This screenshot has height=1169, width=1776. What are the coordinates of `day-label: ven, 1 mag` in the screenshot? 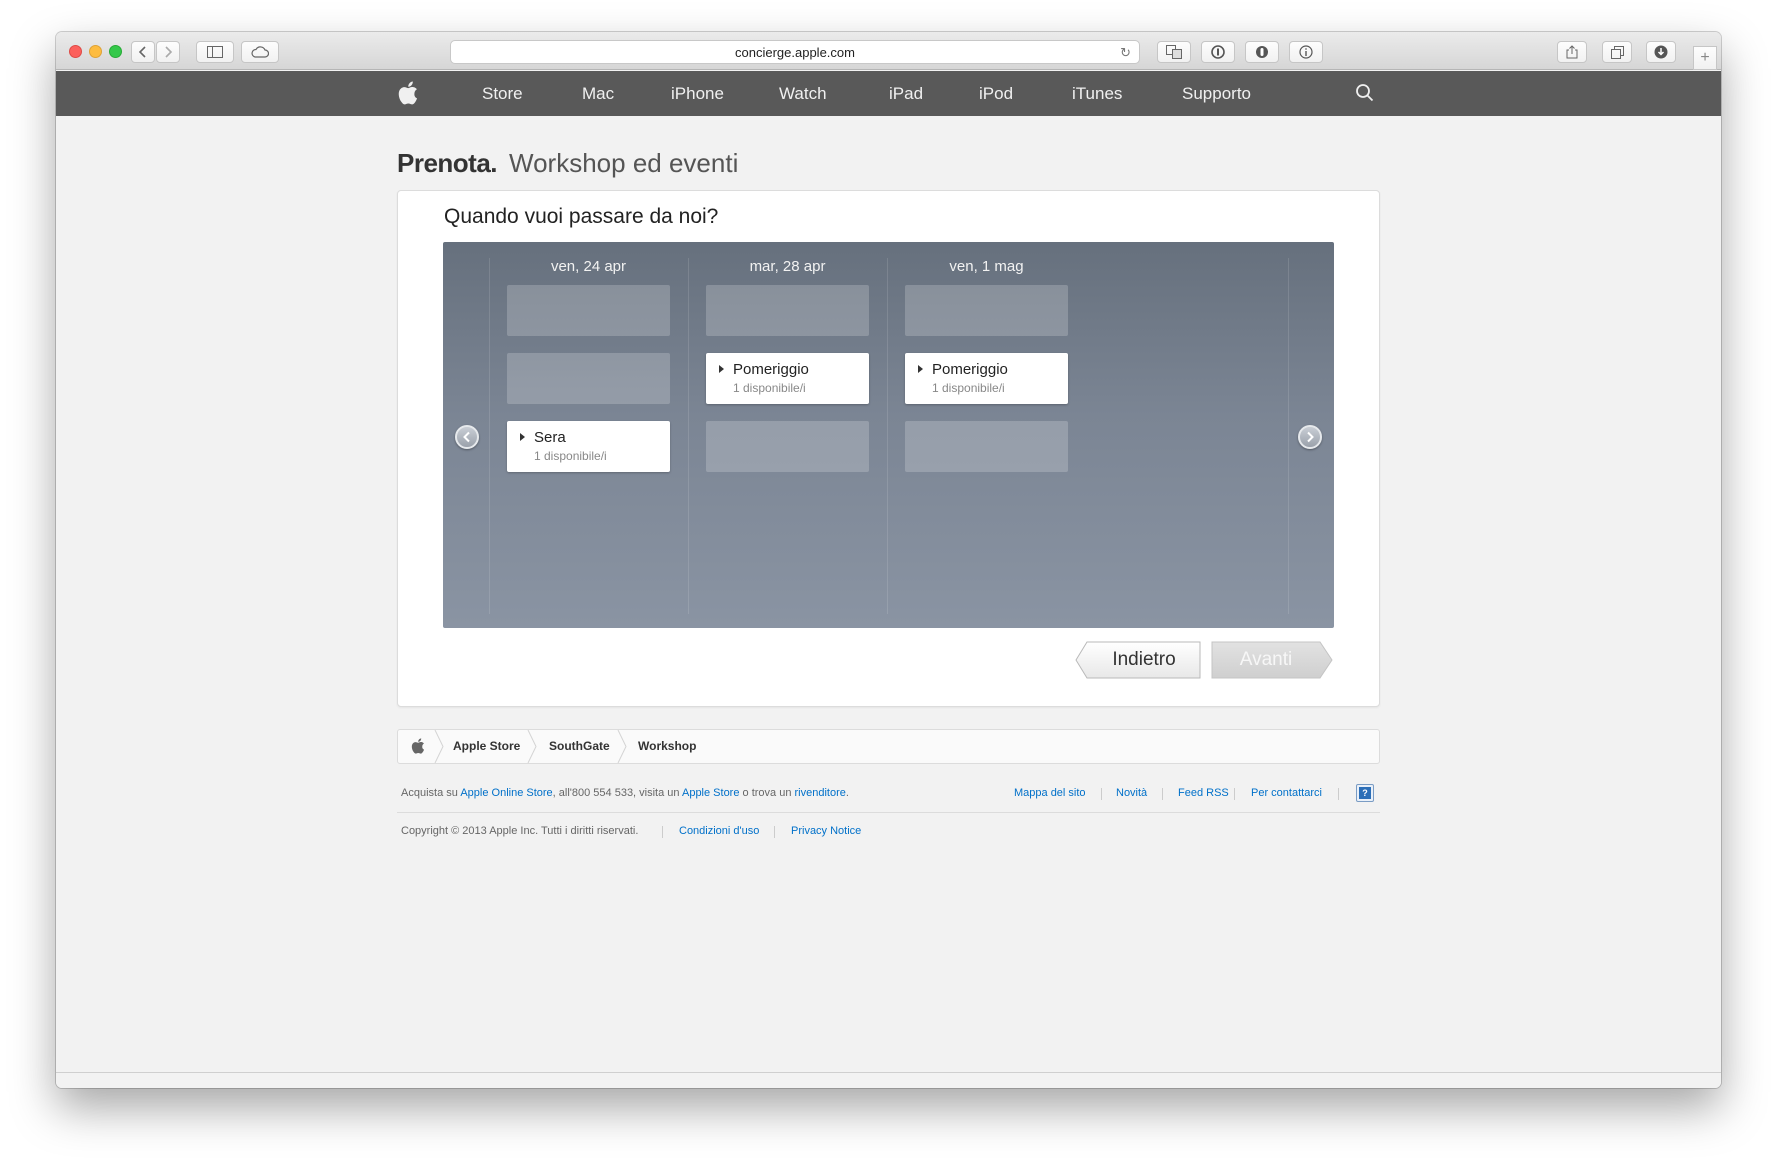 It's located at (986, 266).